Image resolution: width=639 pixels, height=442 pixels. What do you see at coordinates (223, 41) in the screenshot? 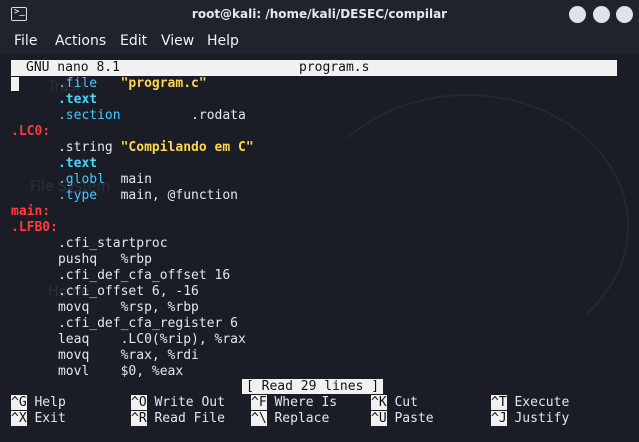
I see `menu-help: Help` at bounding box center [223, 41].